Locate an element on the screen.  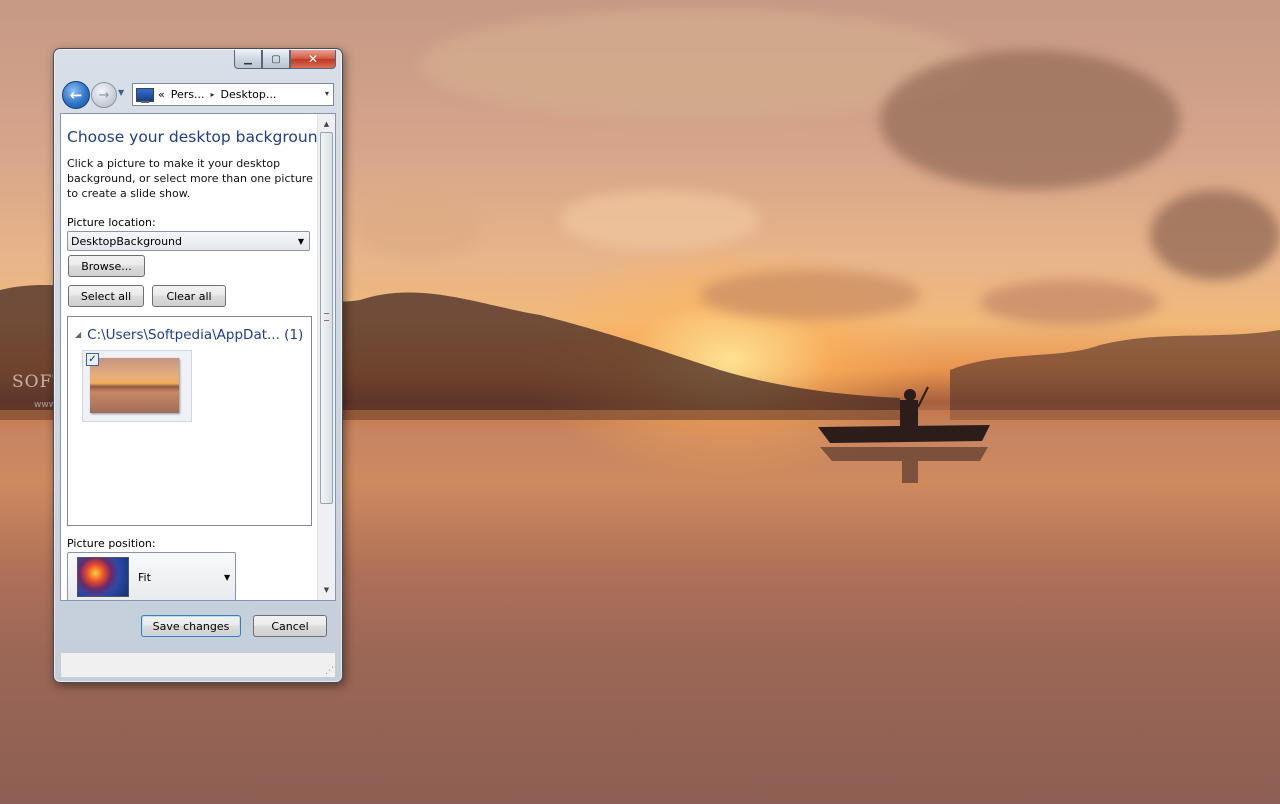
address-dropdown-icon: ▾ is located at coordinates (327, 93).